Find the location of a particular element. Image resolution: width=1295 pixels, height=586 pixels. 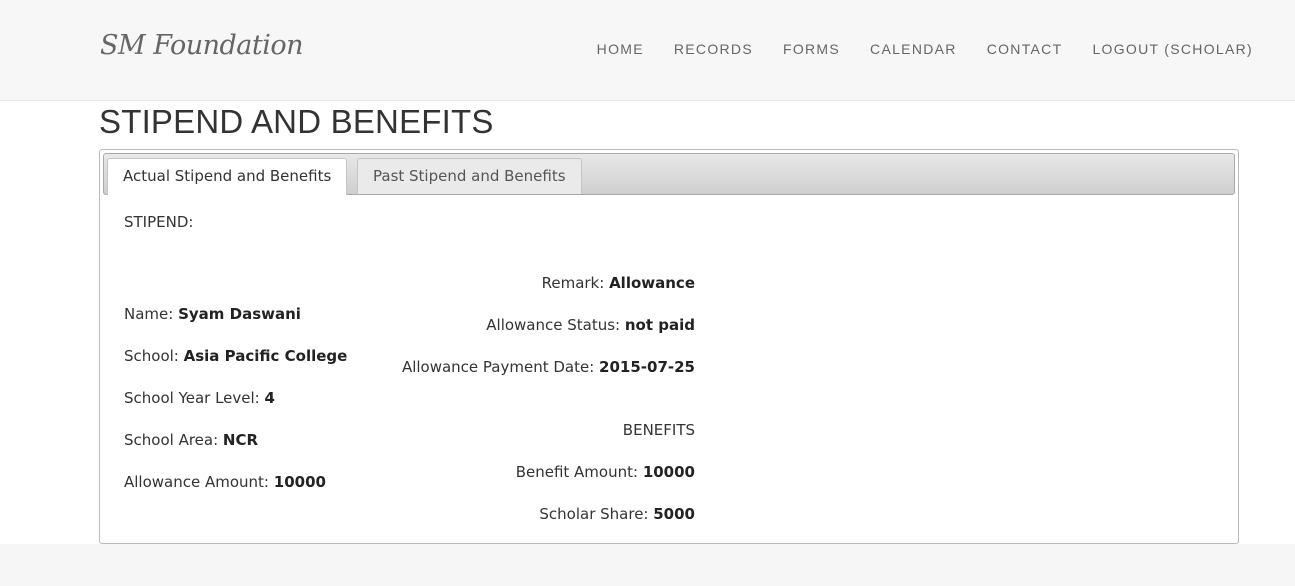

field-label: Benefit Amount: is located at coordinates (579, 472).